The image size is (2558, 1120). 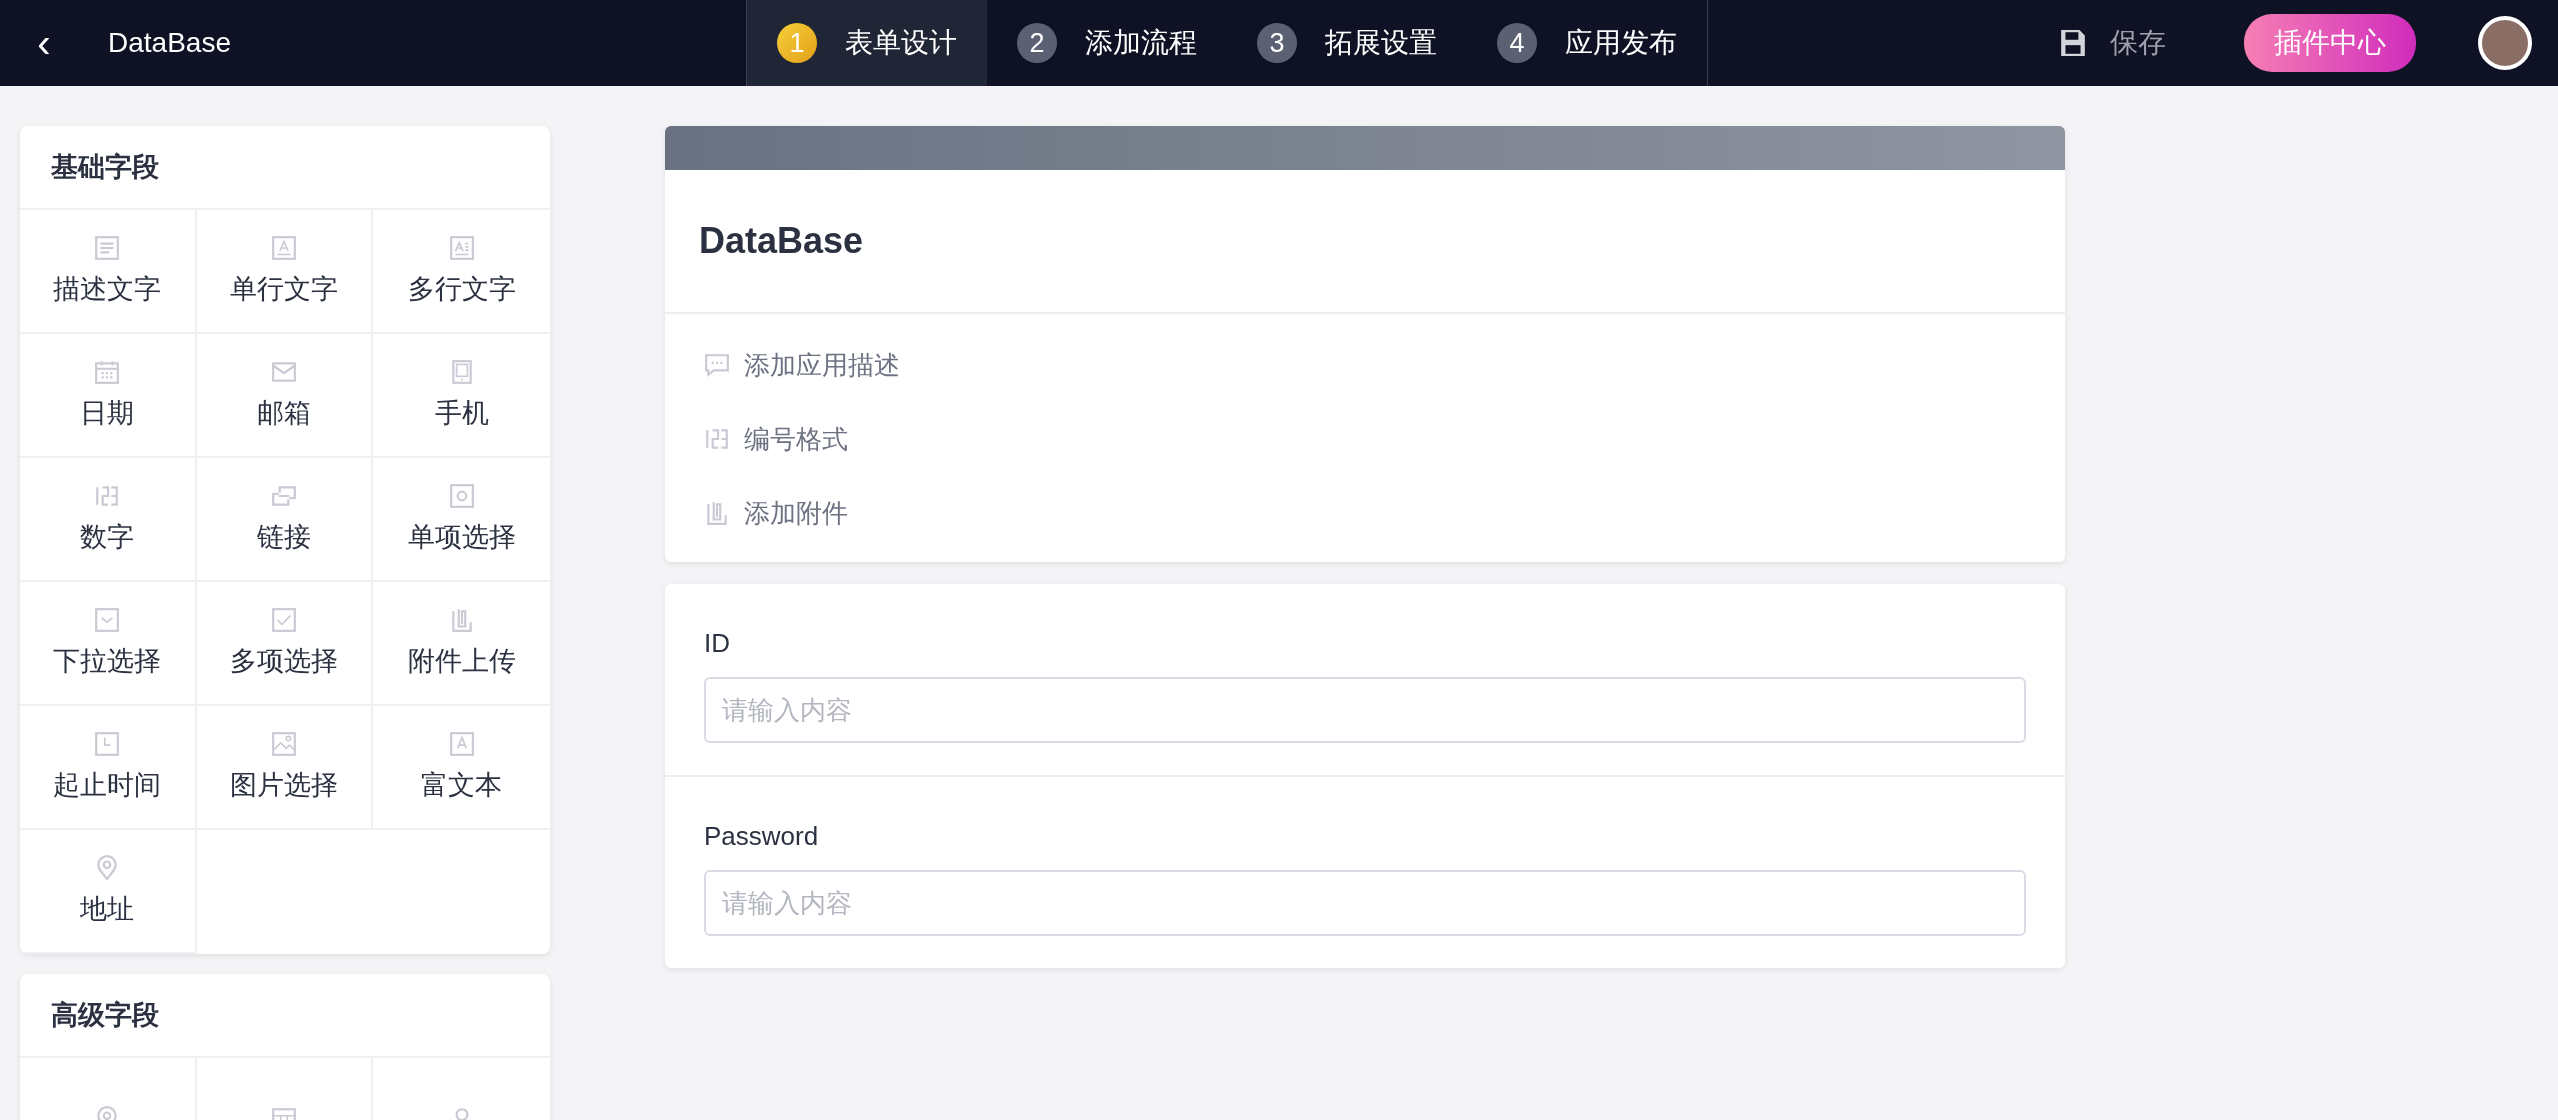 I want to click on comment-icon, so click(x=717, y=365).